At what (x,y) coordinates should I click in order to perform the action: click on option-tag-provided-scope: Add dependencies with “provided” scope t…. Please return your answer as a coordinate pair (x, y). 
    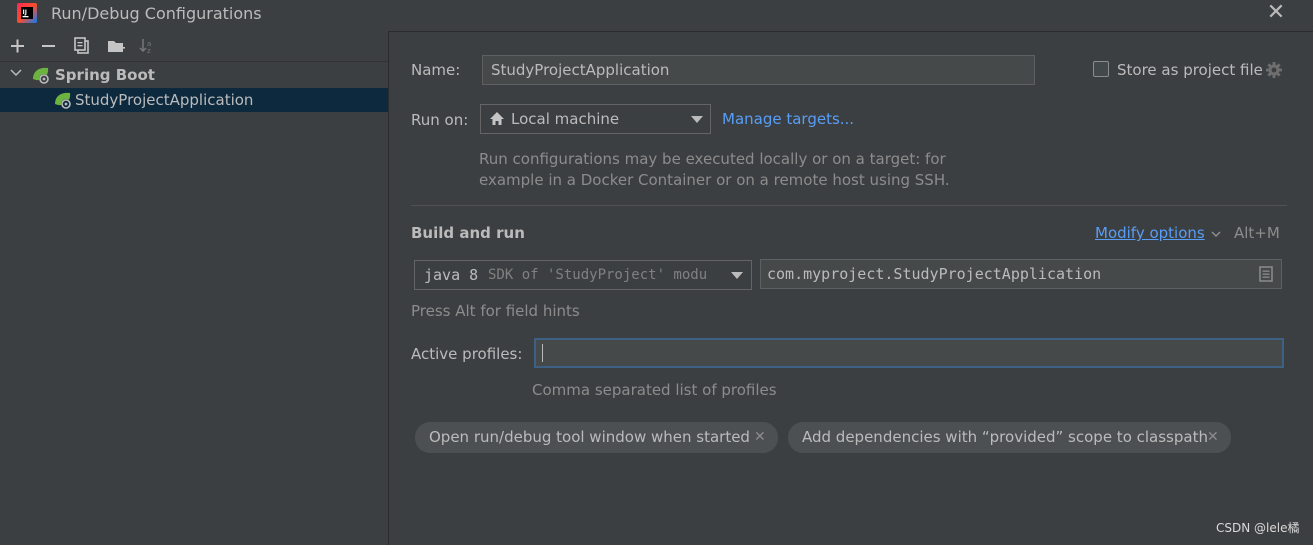
    Looking at the image, I should click on (1009, 437).